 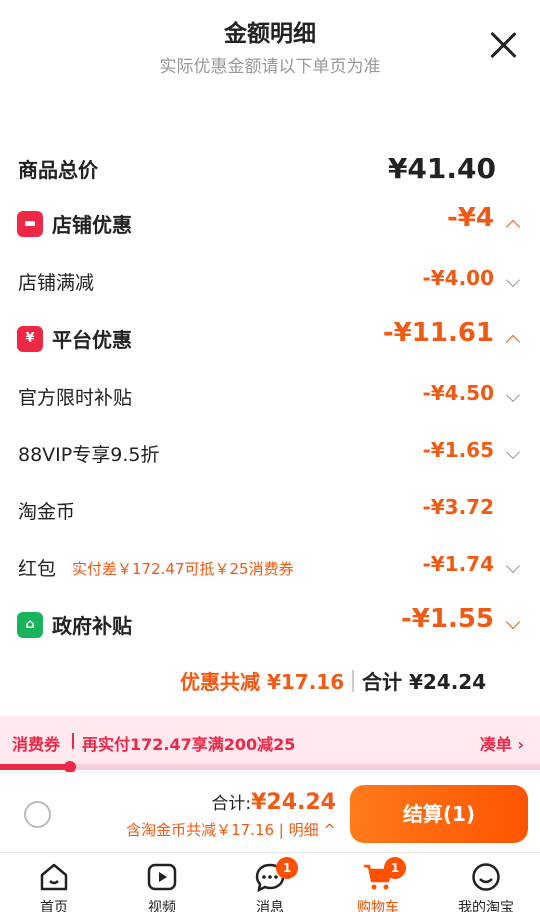 What do you see at coordinates (270, 282) in the screenshot?
I see `row-store-full-reduction: 店铺满减 -¥4.00` at bounding box center [270, 282].